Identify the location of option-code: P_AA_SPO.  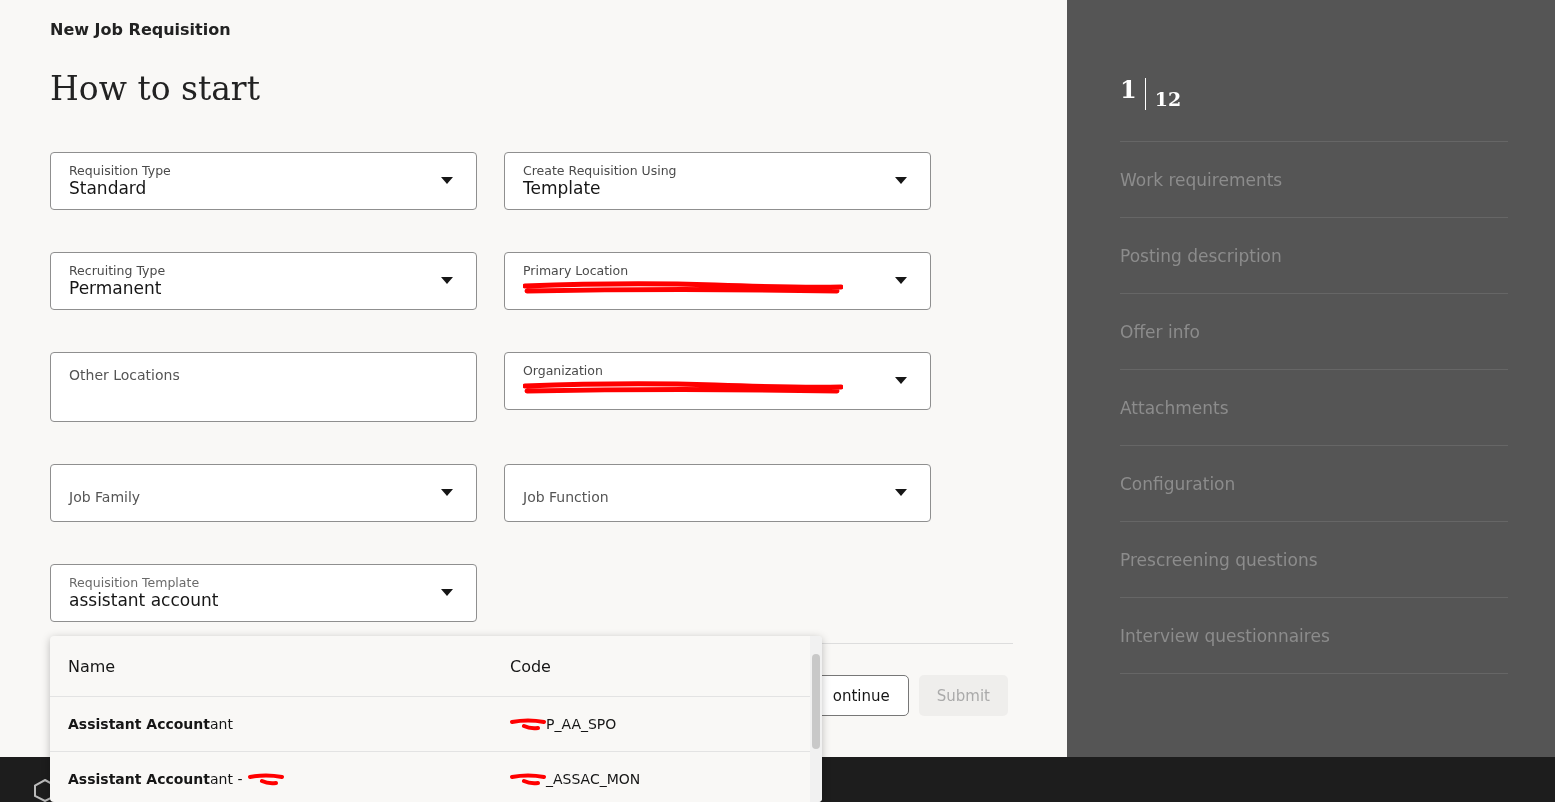
(581, 724).